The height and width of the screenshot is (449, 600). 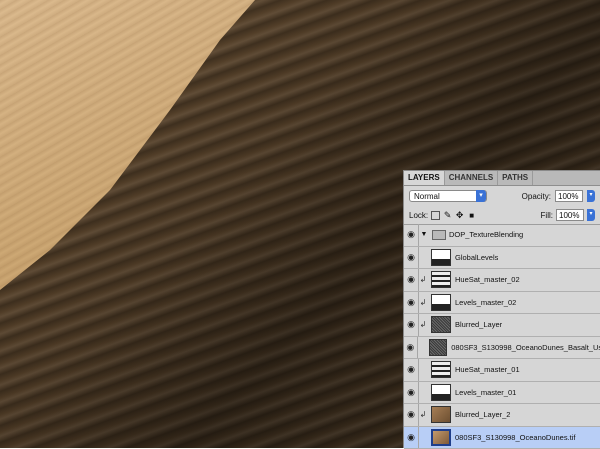 I want to click on layer-row: ◉ ↲ Blurred_Layer, so click(x=502, y=325).